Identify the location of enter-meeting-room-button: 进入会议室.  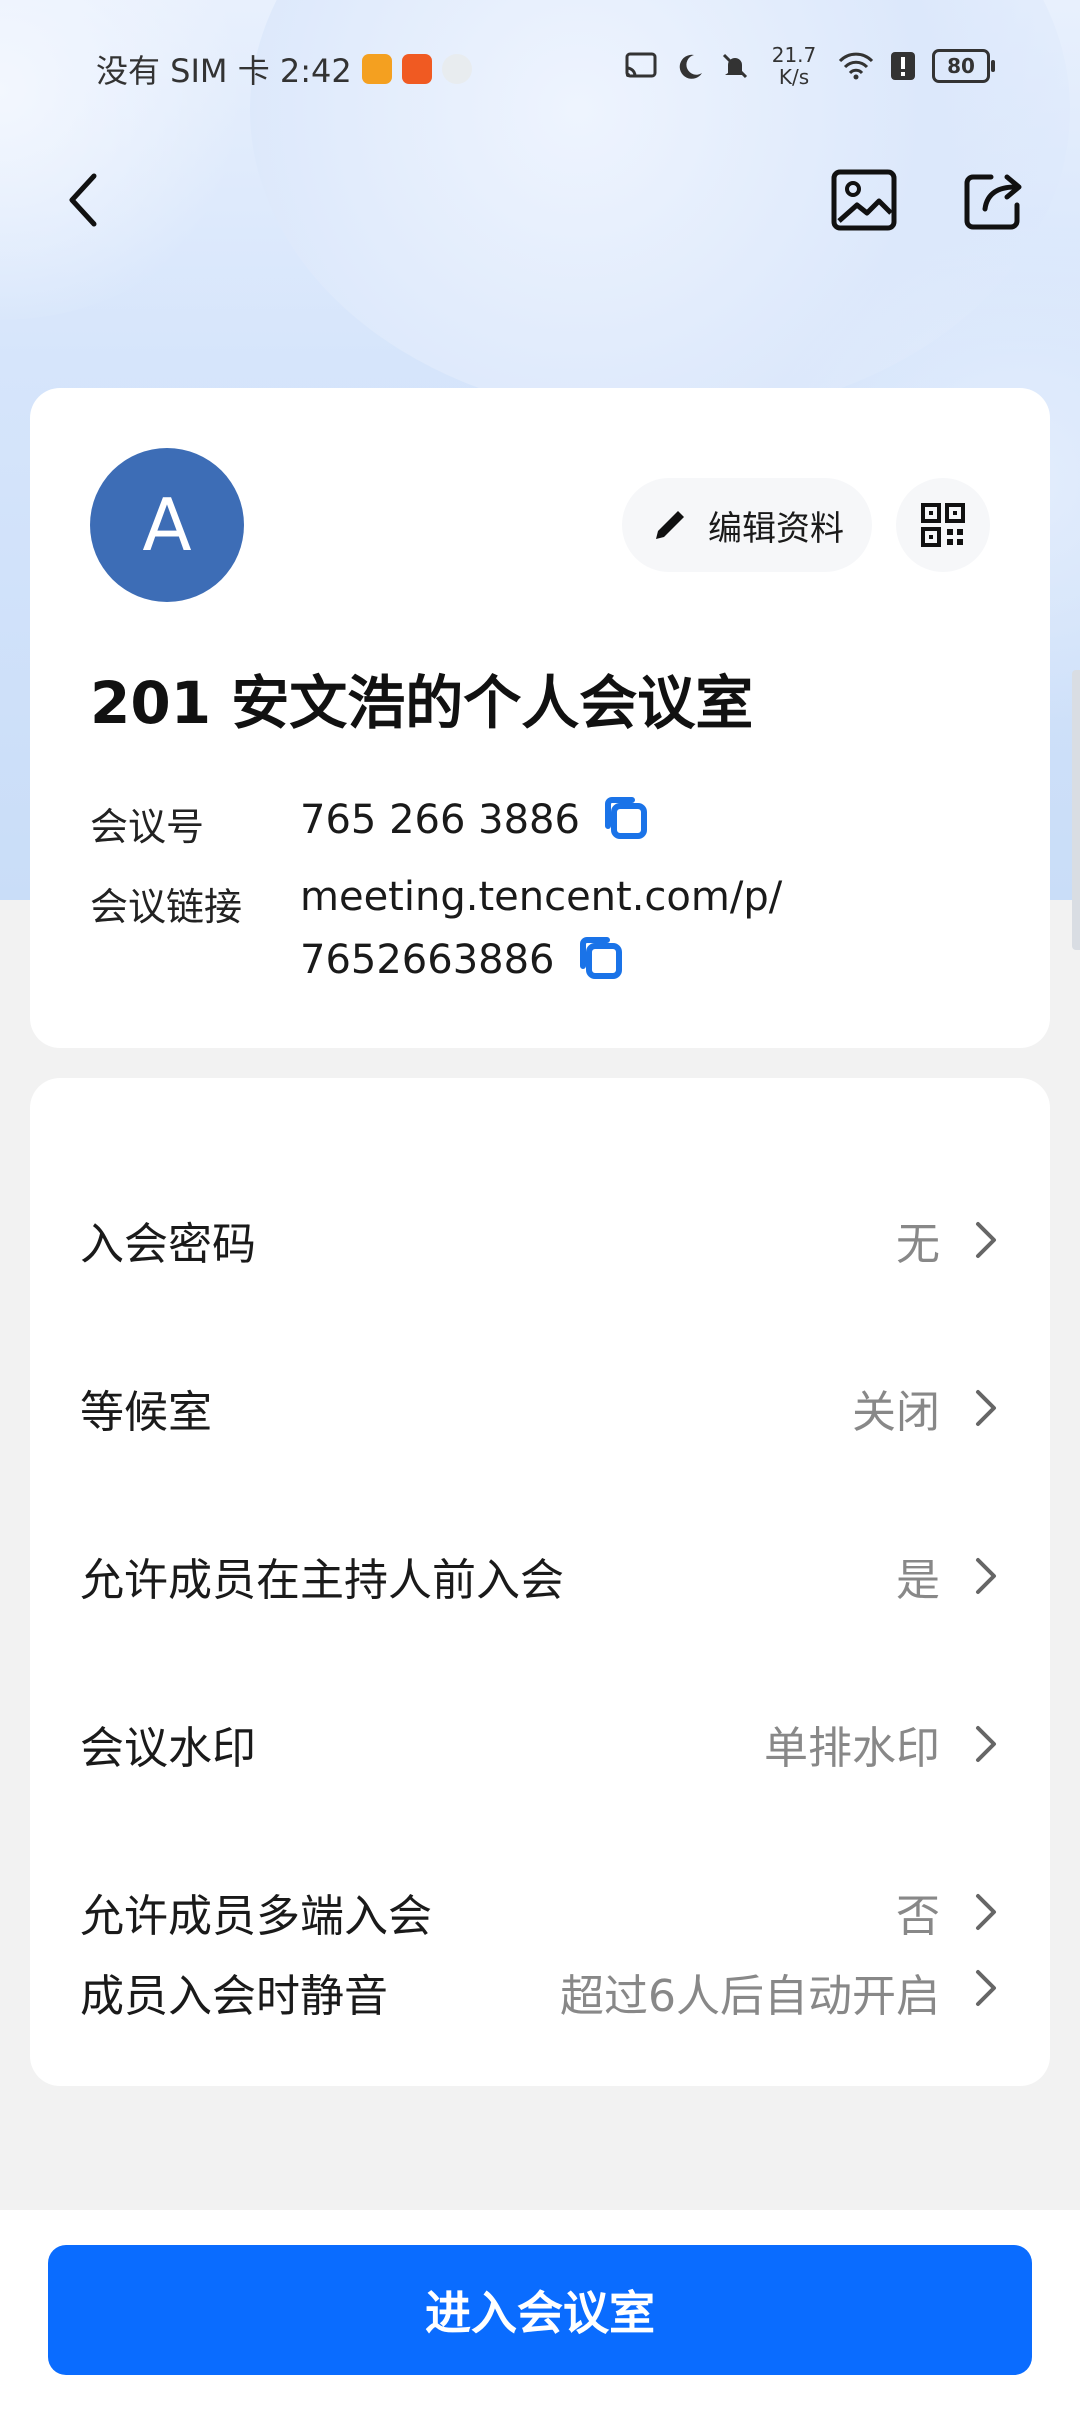
(540, 2310).